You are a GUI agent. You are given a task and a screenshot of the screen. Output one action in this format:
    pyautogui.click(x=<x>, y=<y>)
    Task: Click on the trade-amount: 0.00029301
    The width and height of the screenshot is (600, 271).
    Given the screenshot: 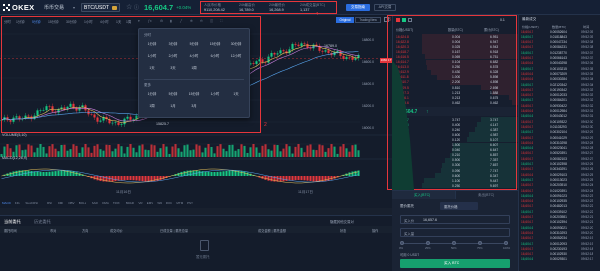 What is the action you would take?
    pyautogui.click(x=558, y=259)
    